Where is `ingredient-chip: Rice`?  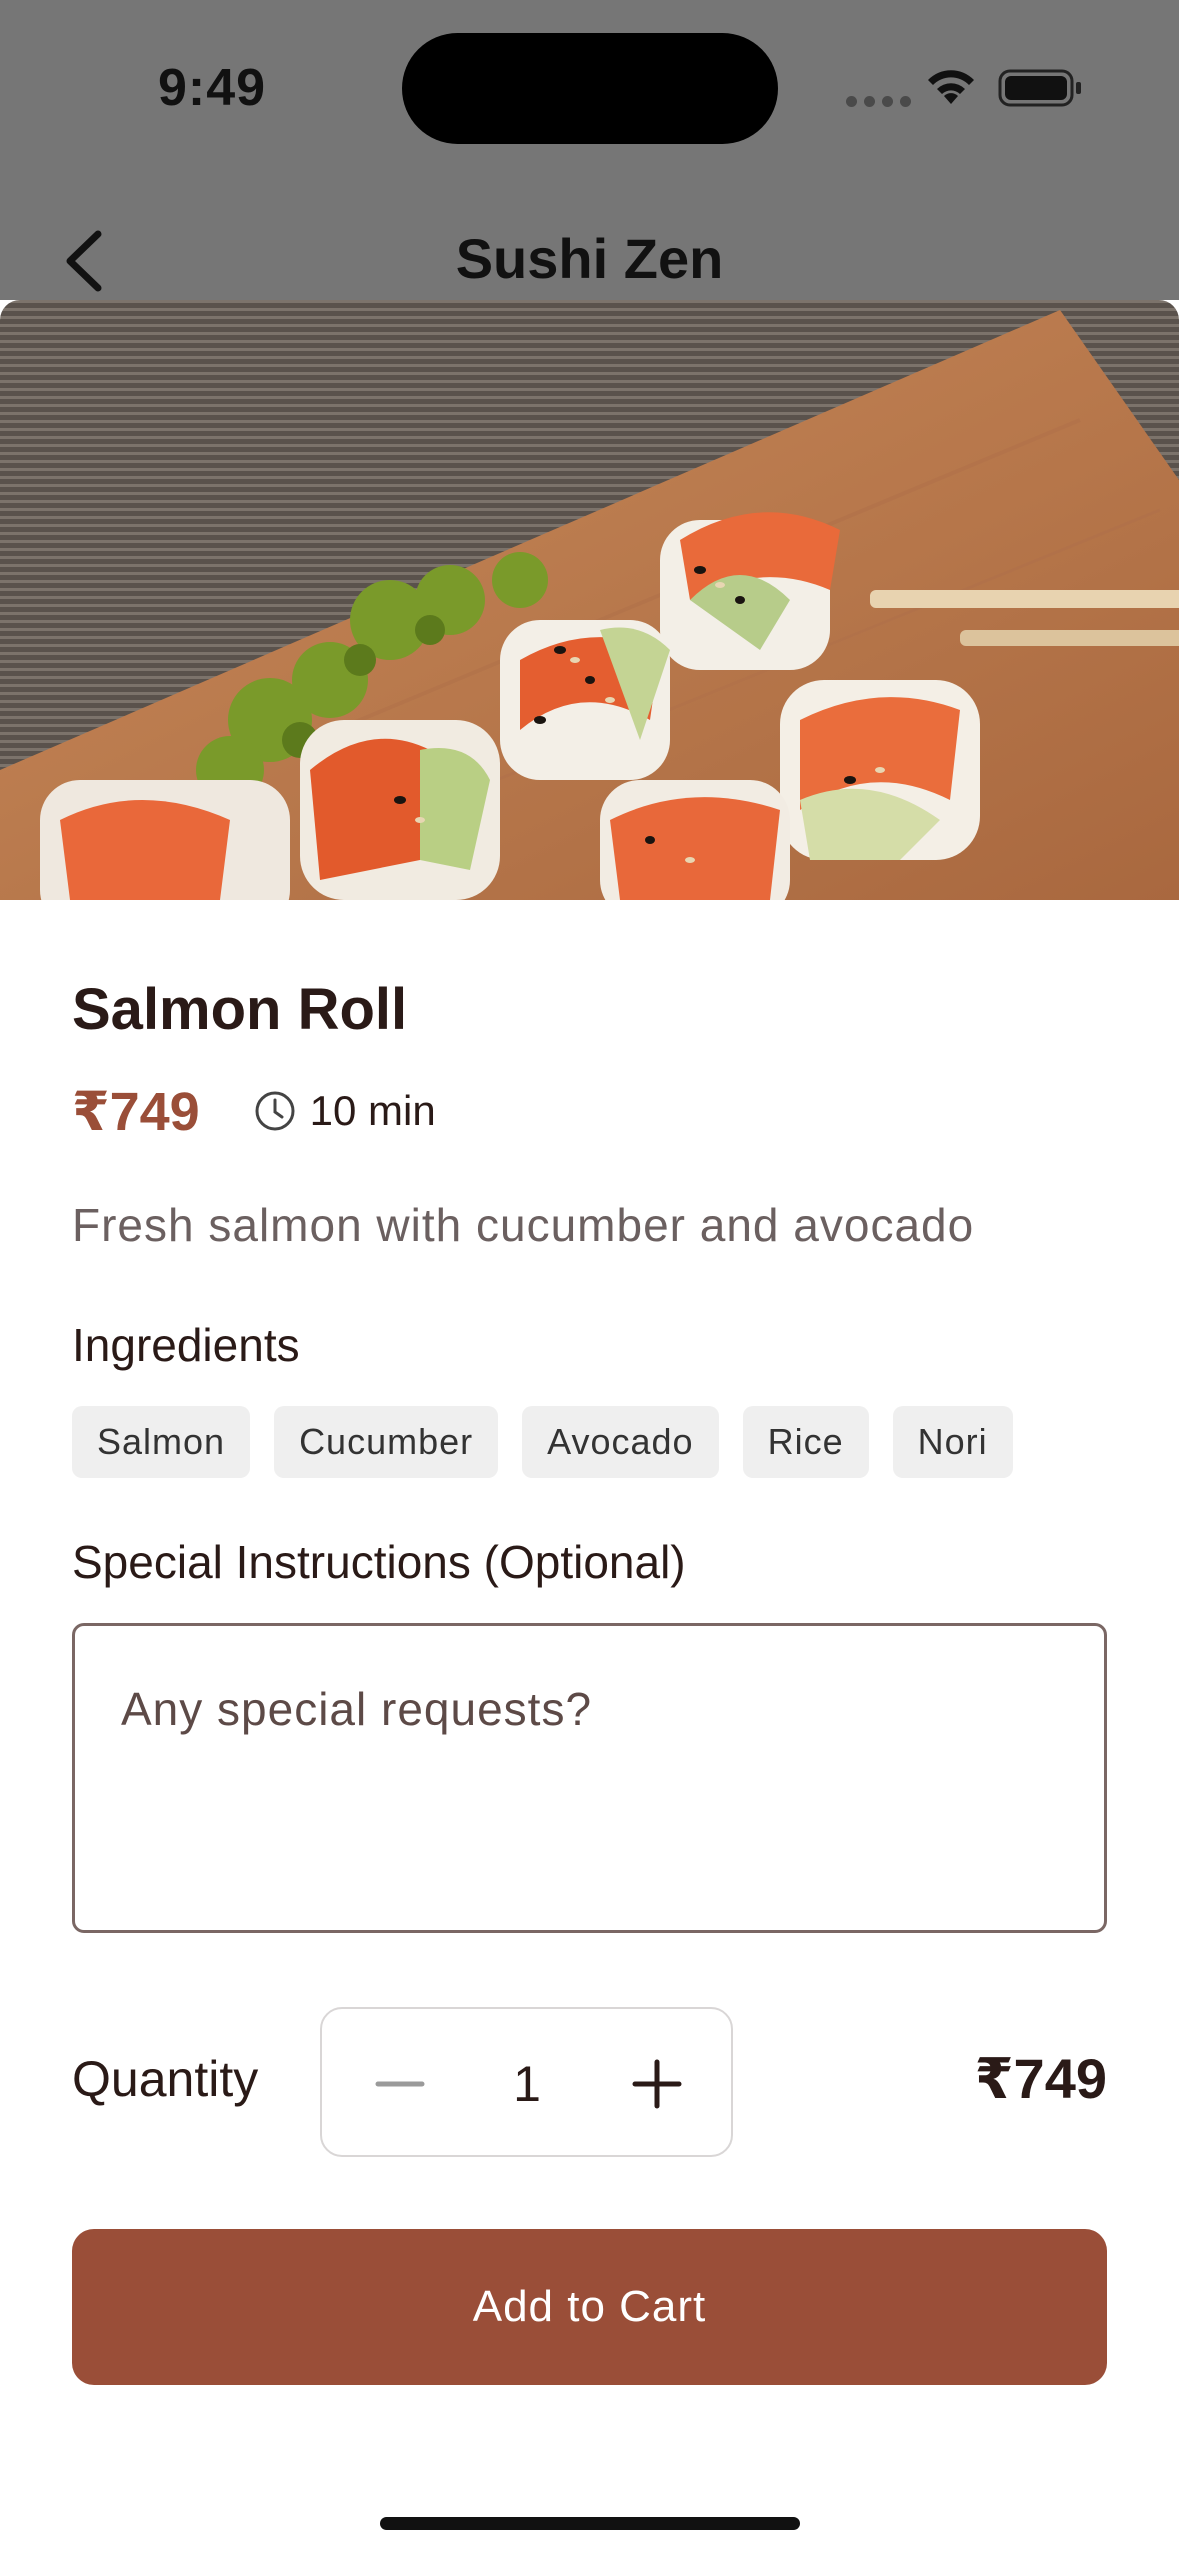 ingredient-chip: Rice is located at coordinates (805, 1442).